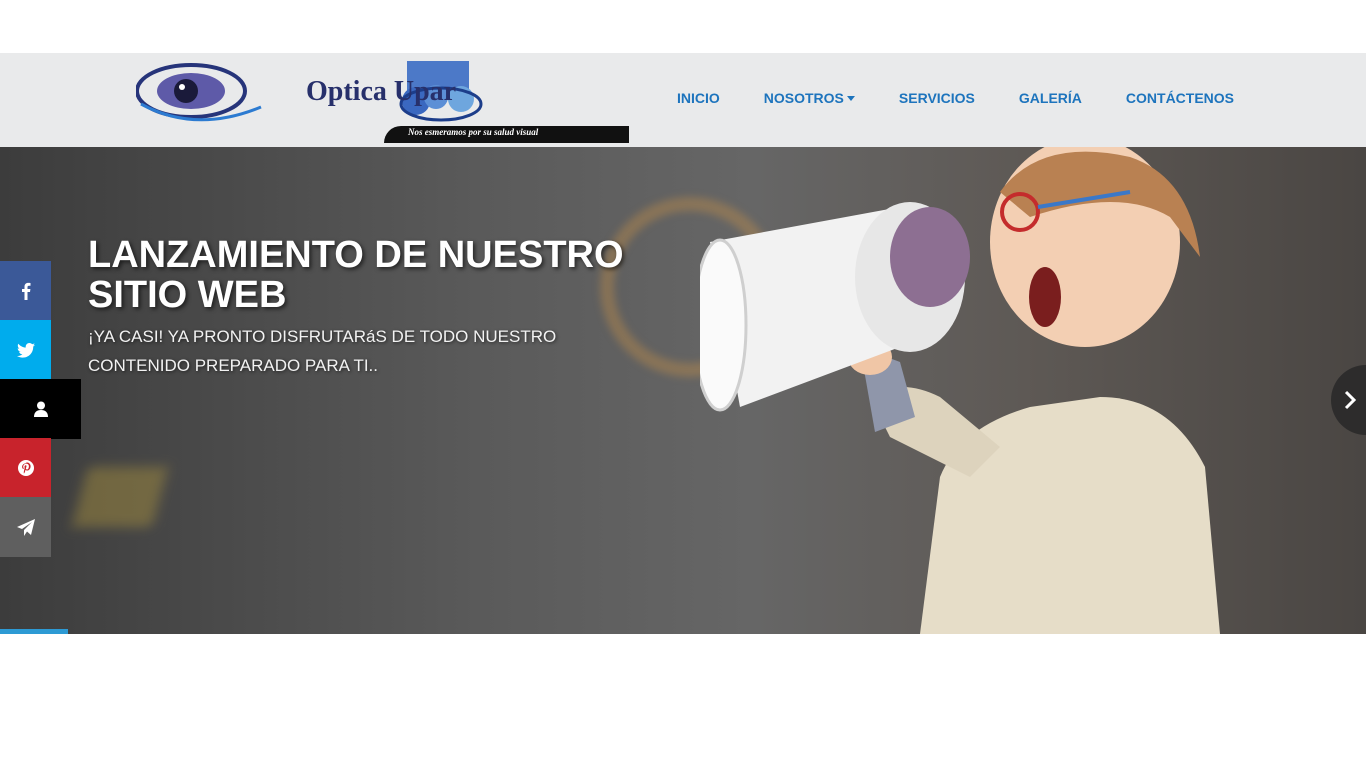  What do you see at coordinates (1050, 98) in the screenshot?
I see `nav-galeria: GALERÍA` at bounding box center [1050, 98].